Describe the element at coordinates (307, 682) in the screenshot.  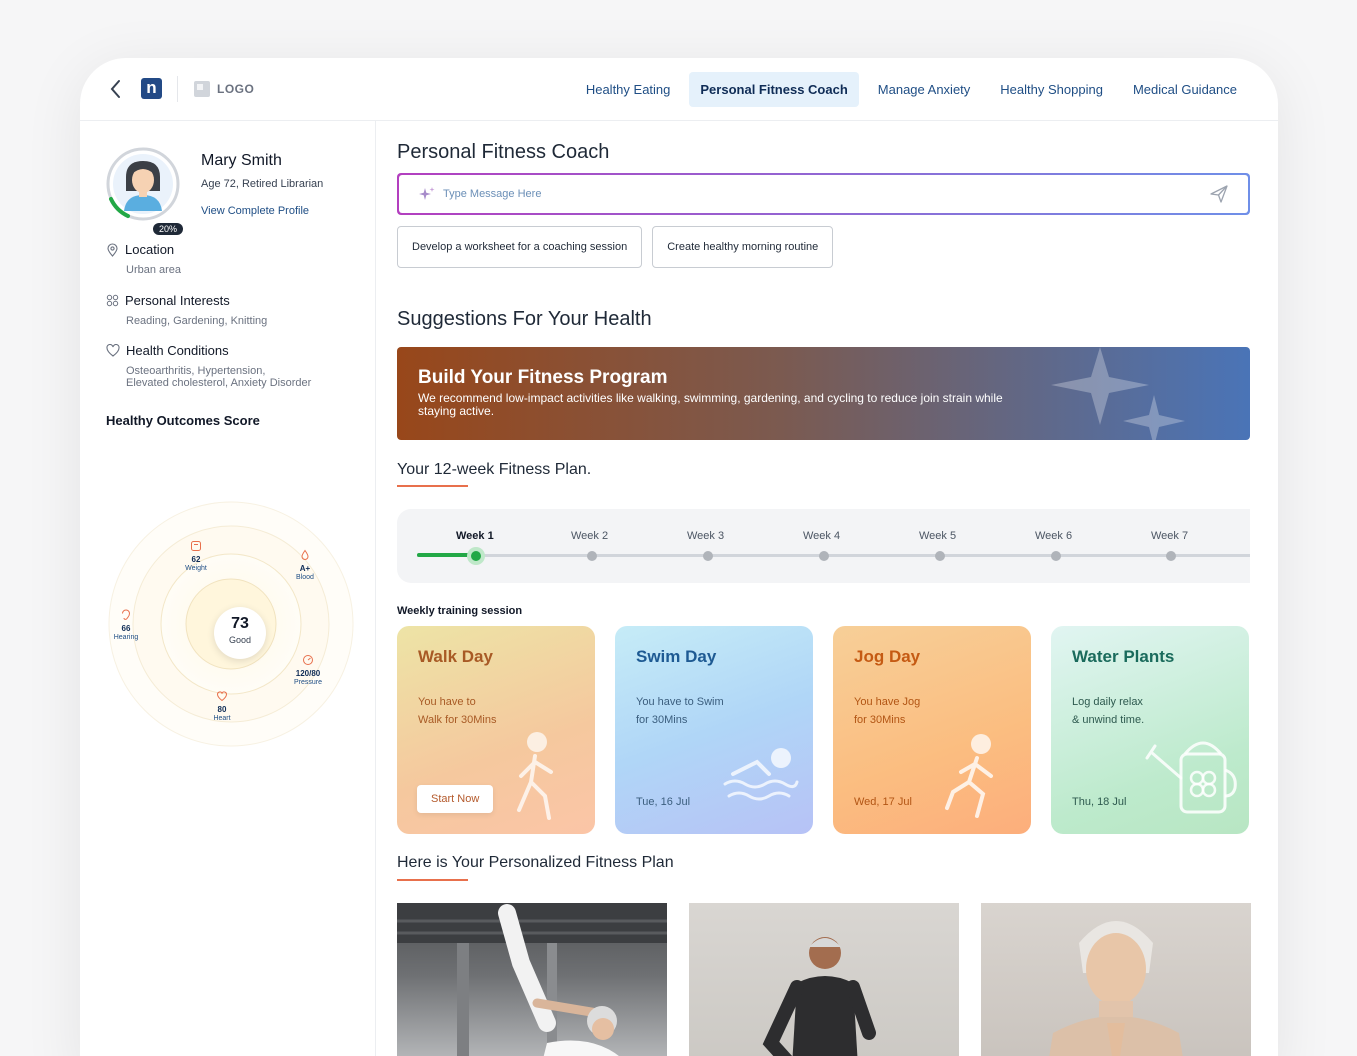
I see `metric-pressure-label: Pressure` at that location.